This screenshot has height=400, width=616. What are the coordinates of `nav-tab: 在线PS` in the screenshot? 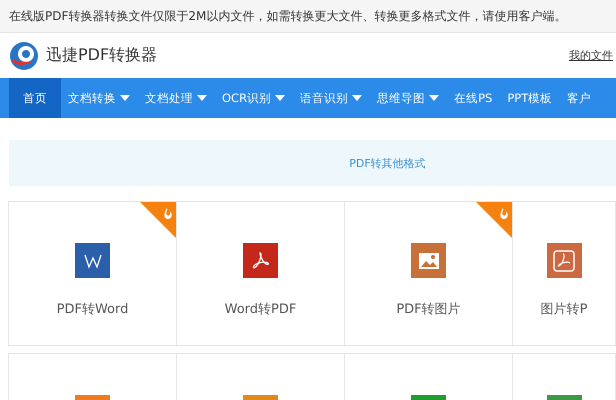 It's located at (473, 98).